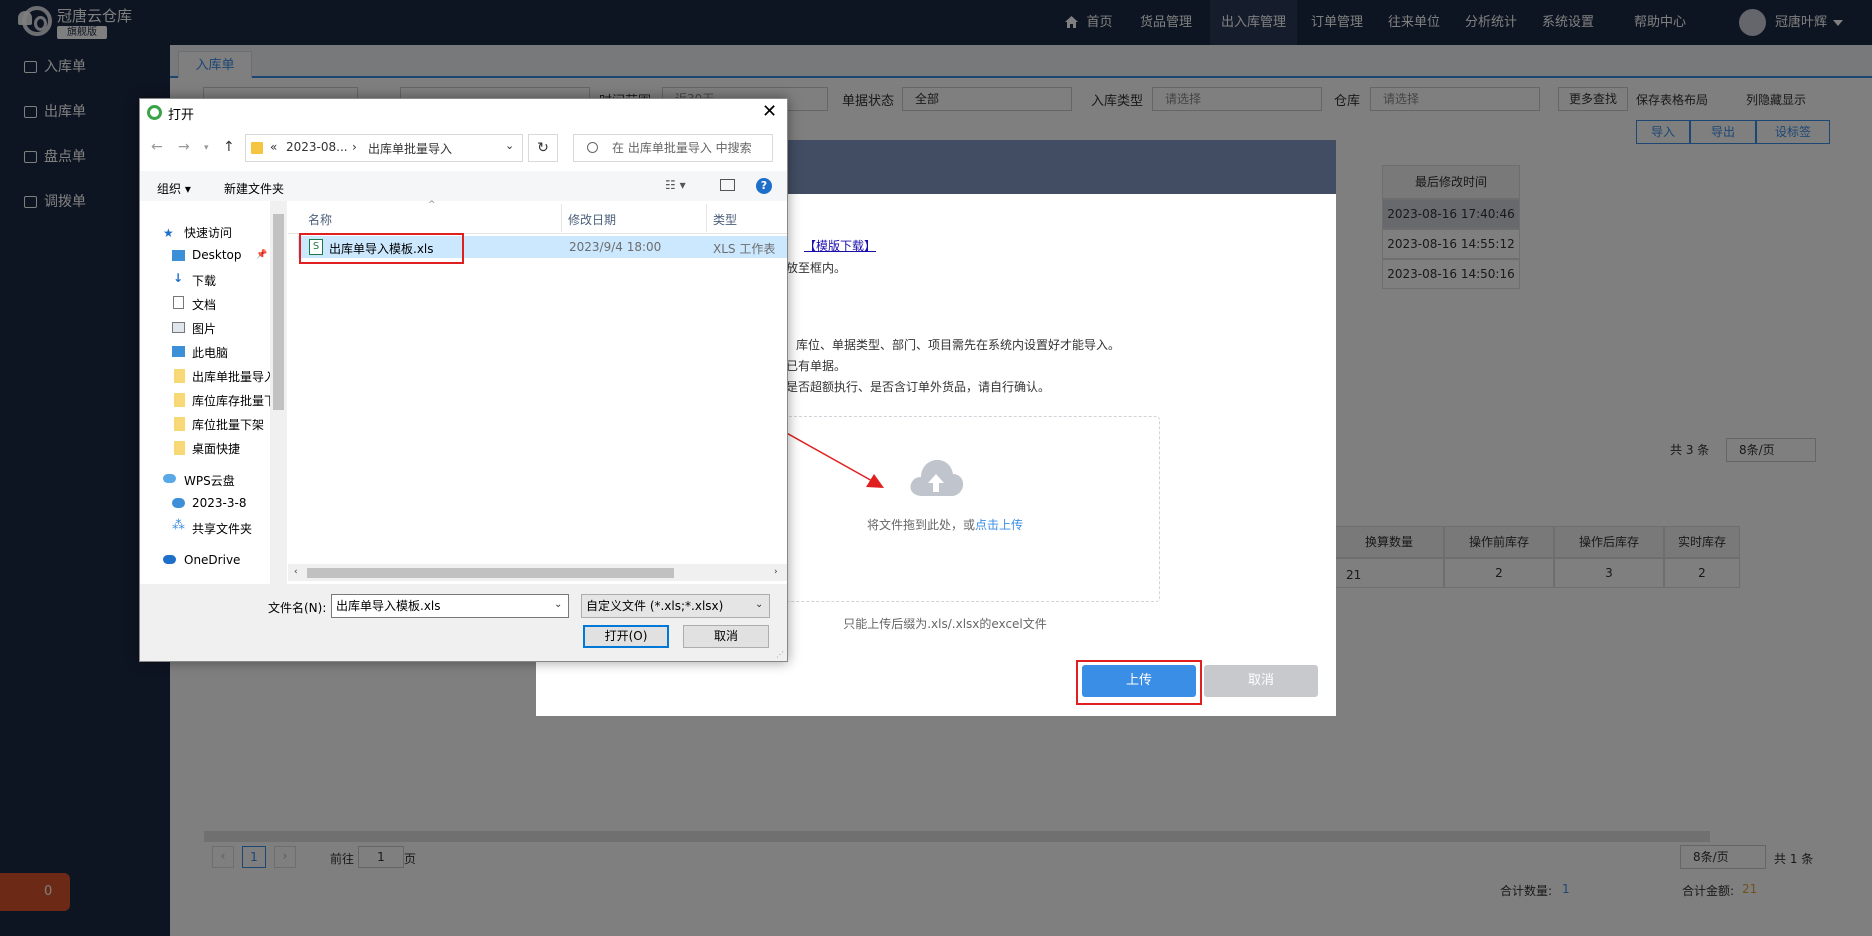 The height and width of the screenshot is (936, 1872). What do you see at coordinates (209, 480) in the screenshot?
I see `tree-wps-cloud: WPS云盘` at bounding box center [209, 480].